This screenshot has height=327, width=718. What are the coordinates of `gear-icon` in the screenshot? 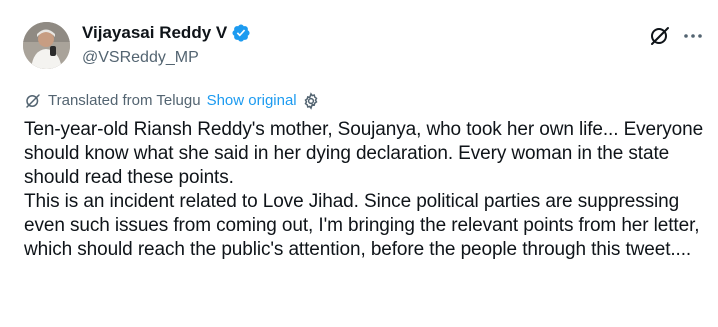 It's located at (311, 101).